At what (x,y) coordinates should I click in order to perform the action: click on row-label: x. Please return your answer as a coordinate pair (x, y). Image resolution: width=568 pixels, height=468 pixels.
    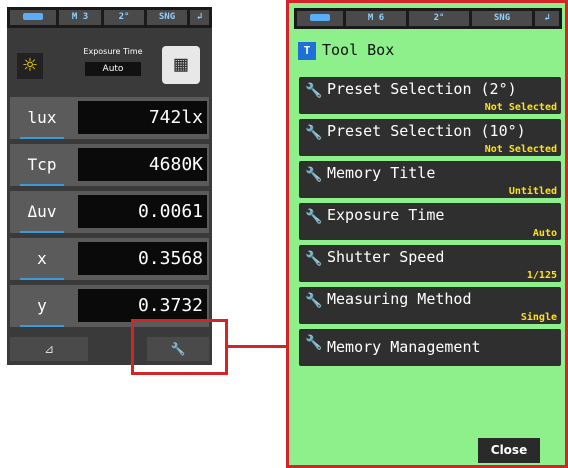
    Looking at the image, I should click on (42, 258).